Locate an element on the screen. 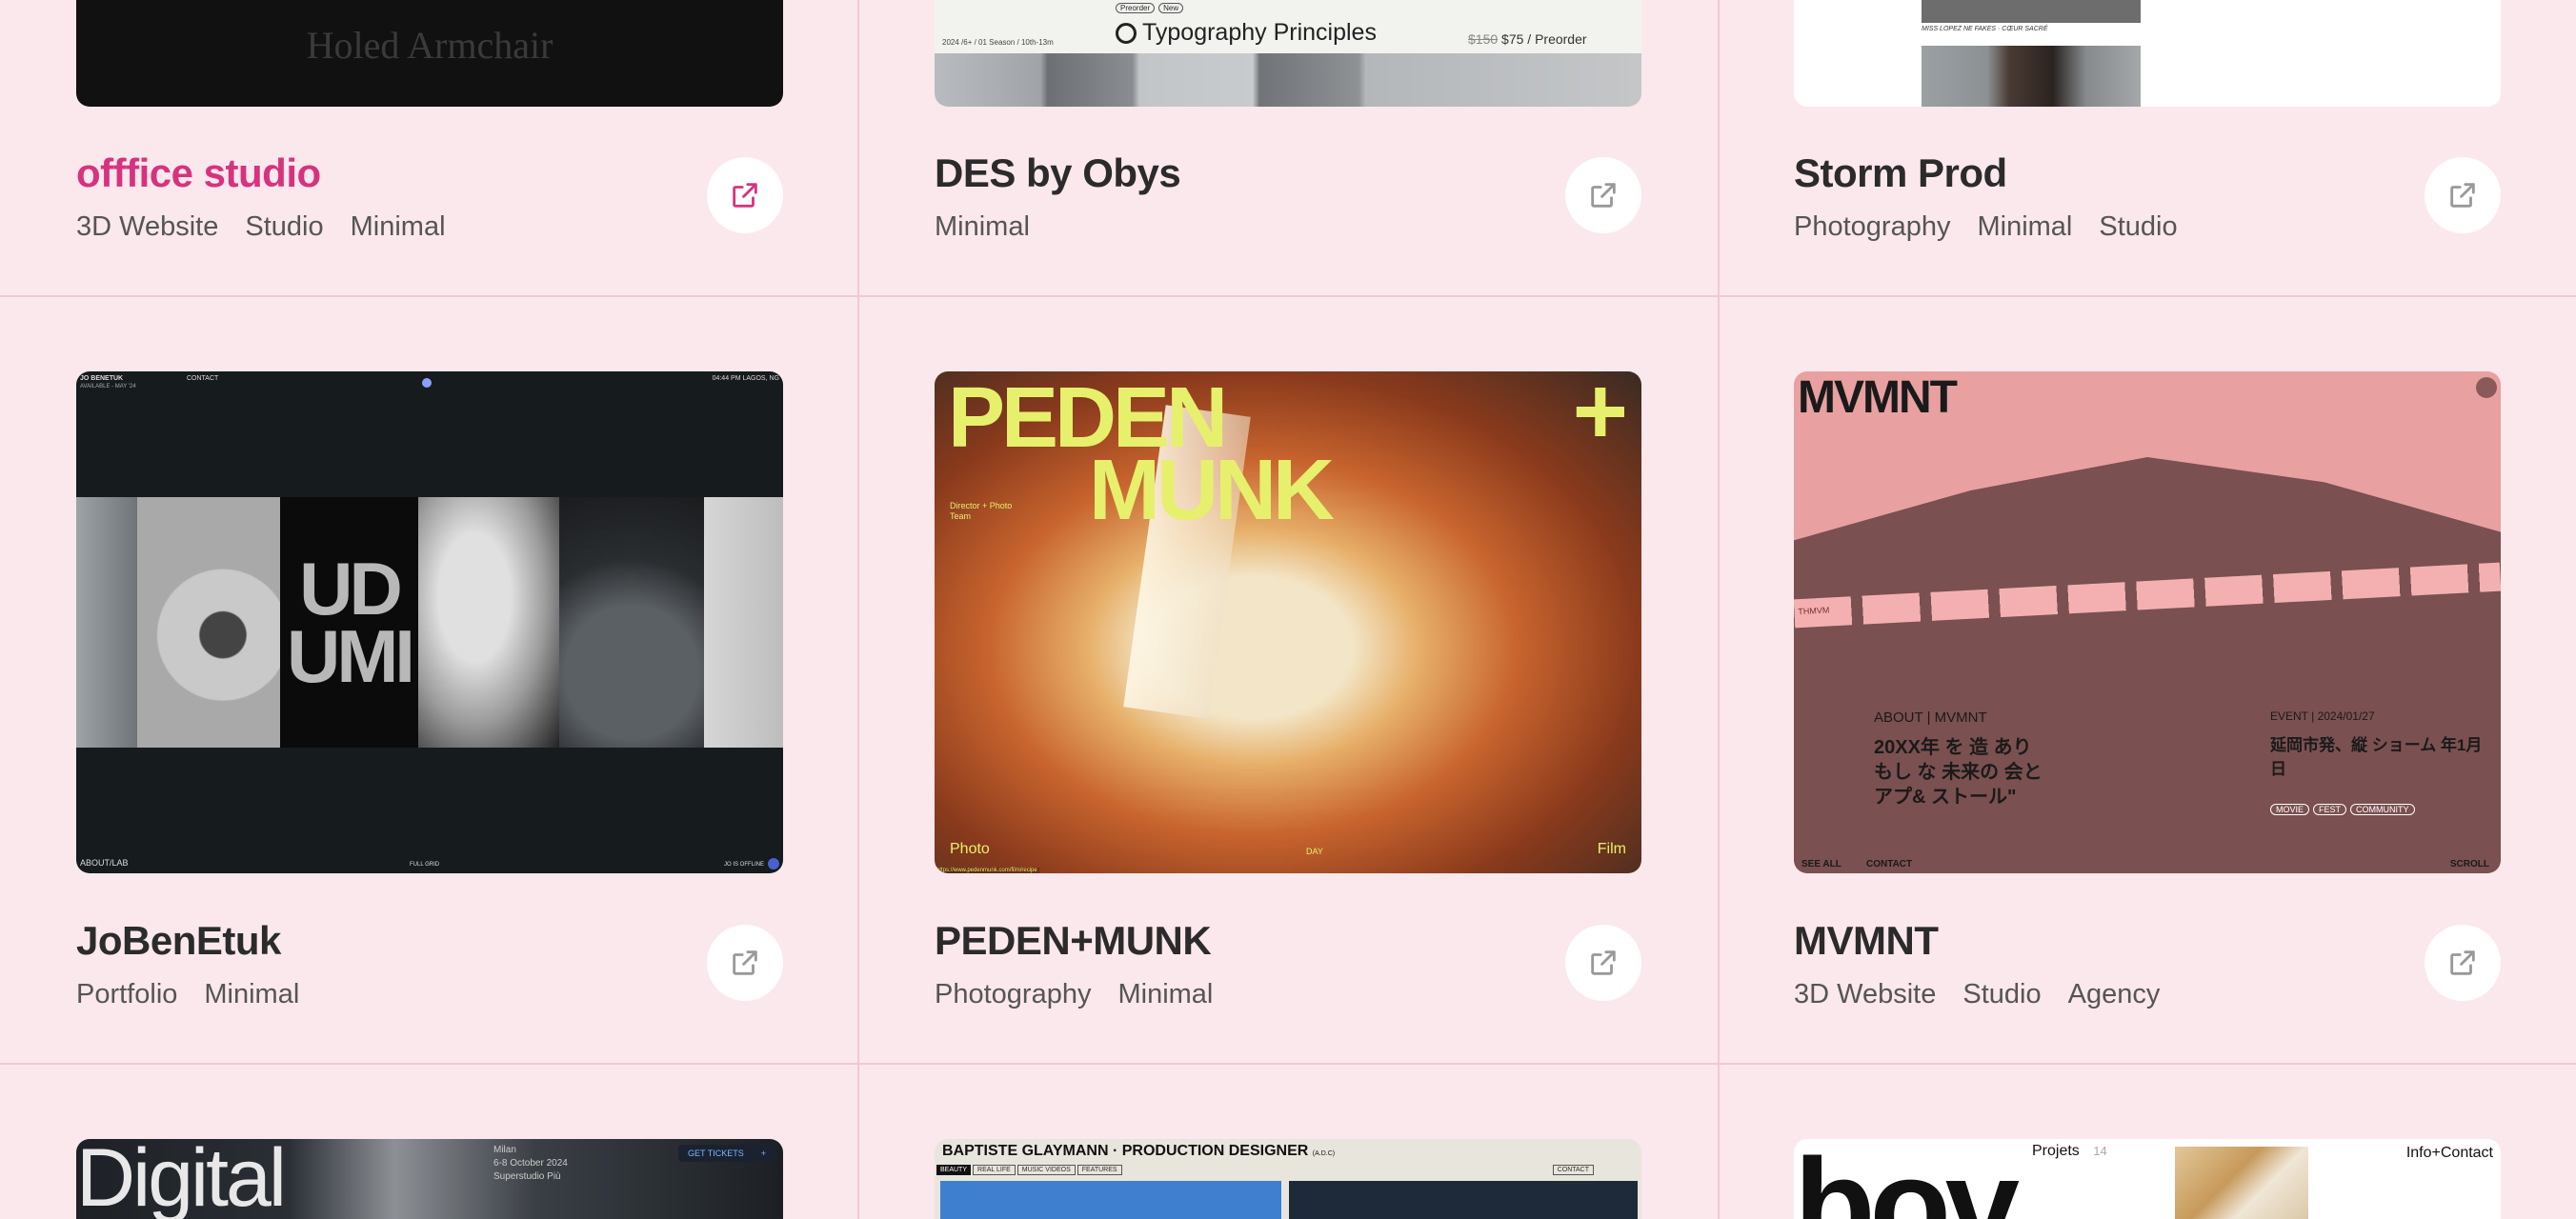  thumb-label: Info+Contact is located at coordinates (2449, 1153).